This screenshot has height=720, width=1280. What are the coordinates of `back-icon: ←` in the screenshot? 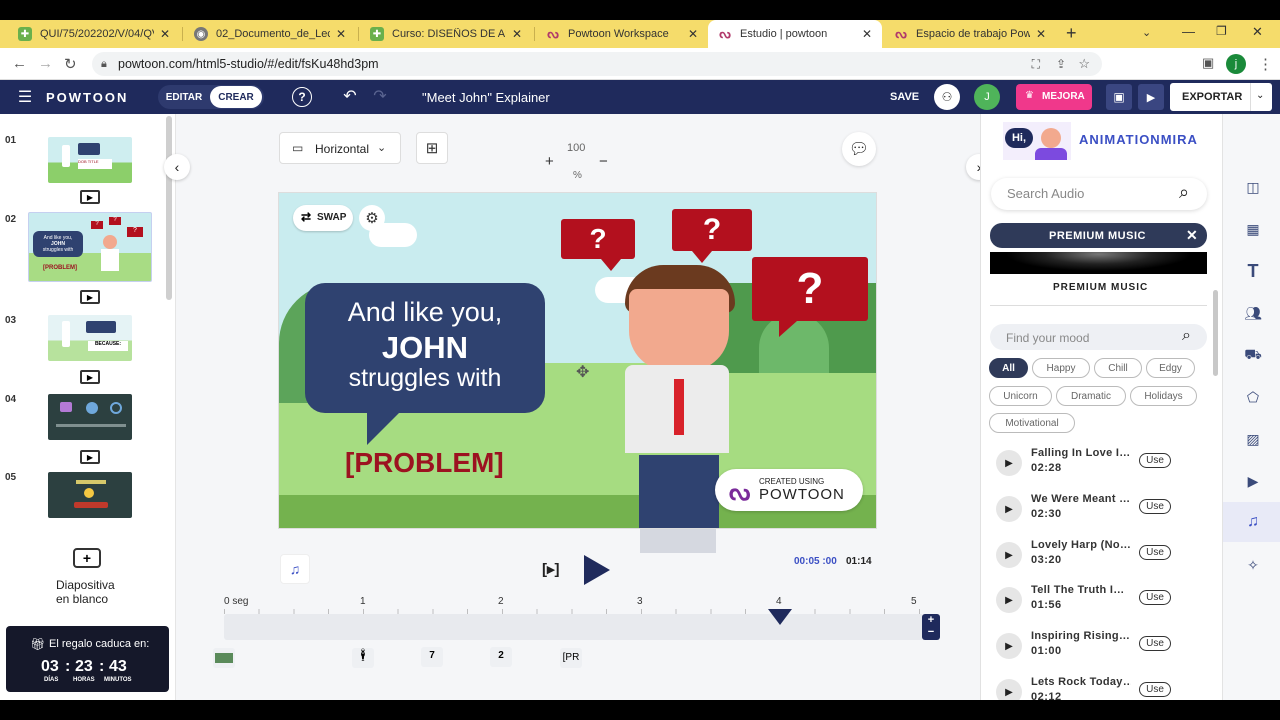 It's located at (19, 63).